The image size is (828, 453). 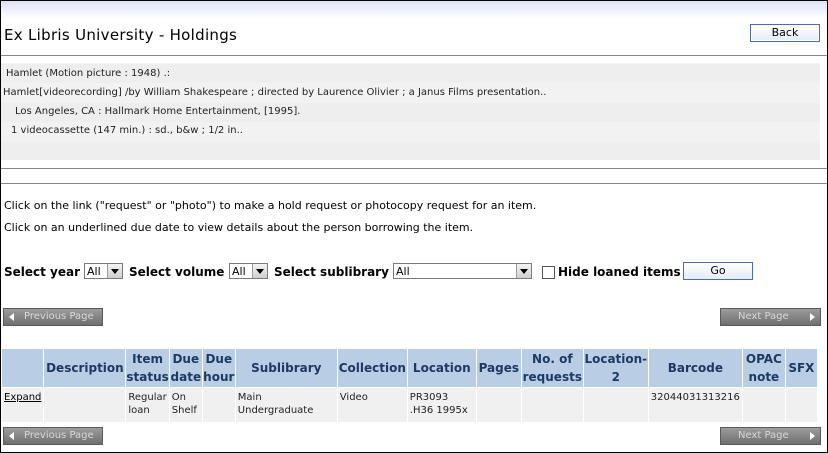 I want to click on pages-cell, so click(x=498, y=405).